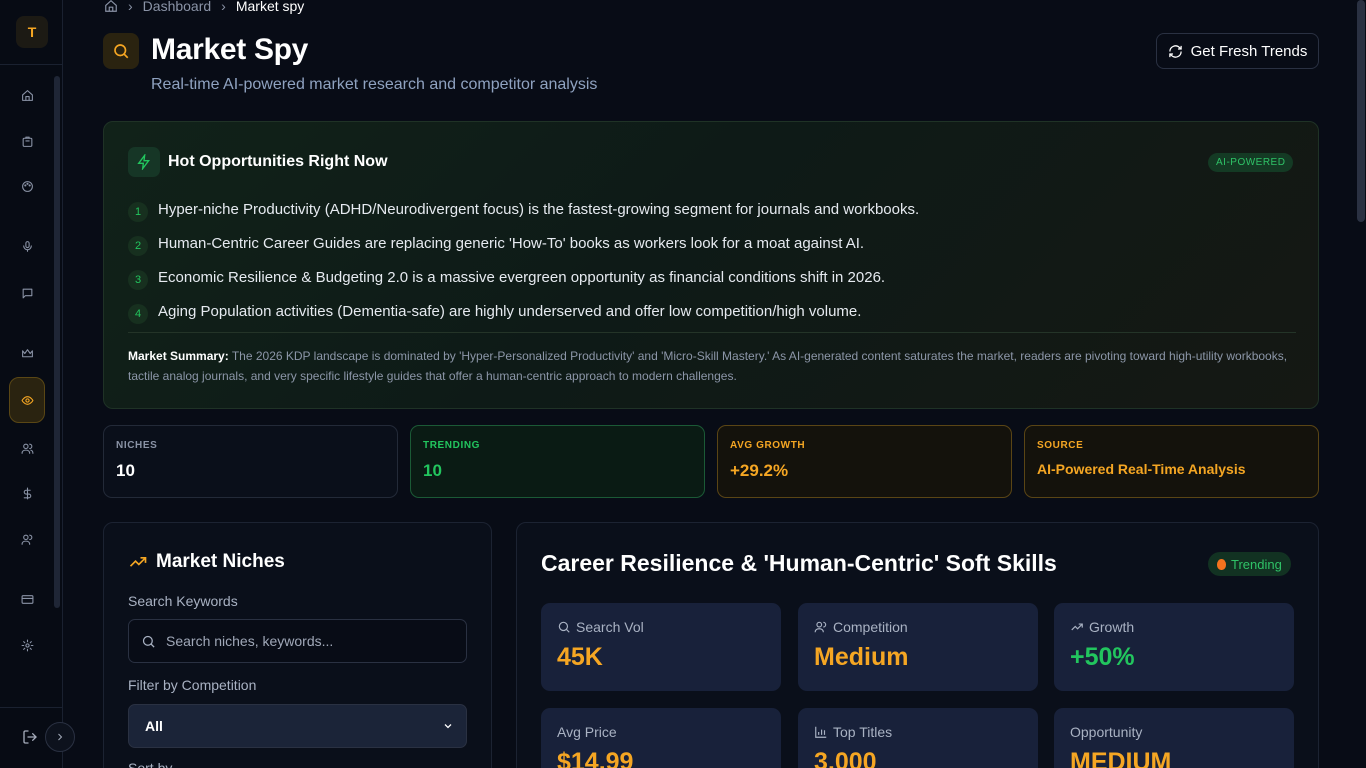 The height and width of the screenshot is (768, 1366). Describe the element at coordinates (845, 758) in the screenshot. I see `metric-value: 3,000` at that location.